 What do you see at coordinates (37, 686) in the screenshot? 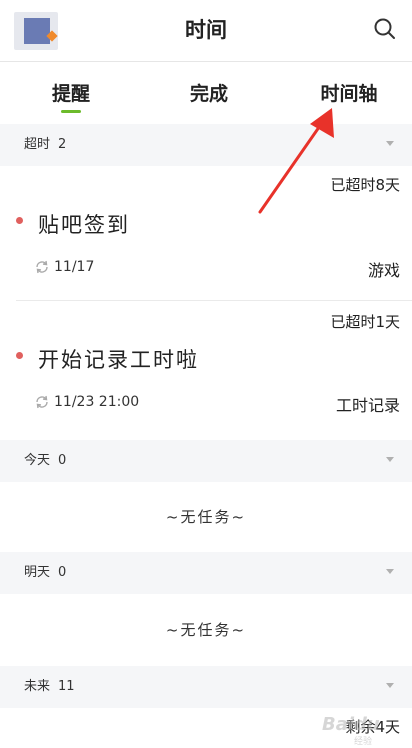
I see `section-future-label: 未来` at bounding box center [37, 686].